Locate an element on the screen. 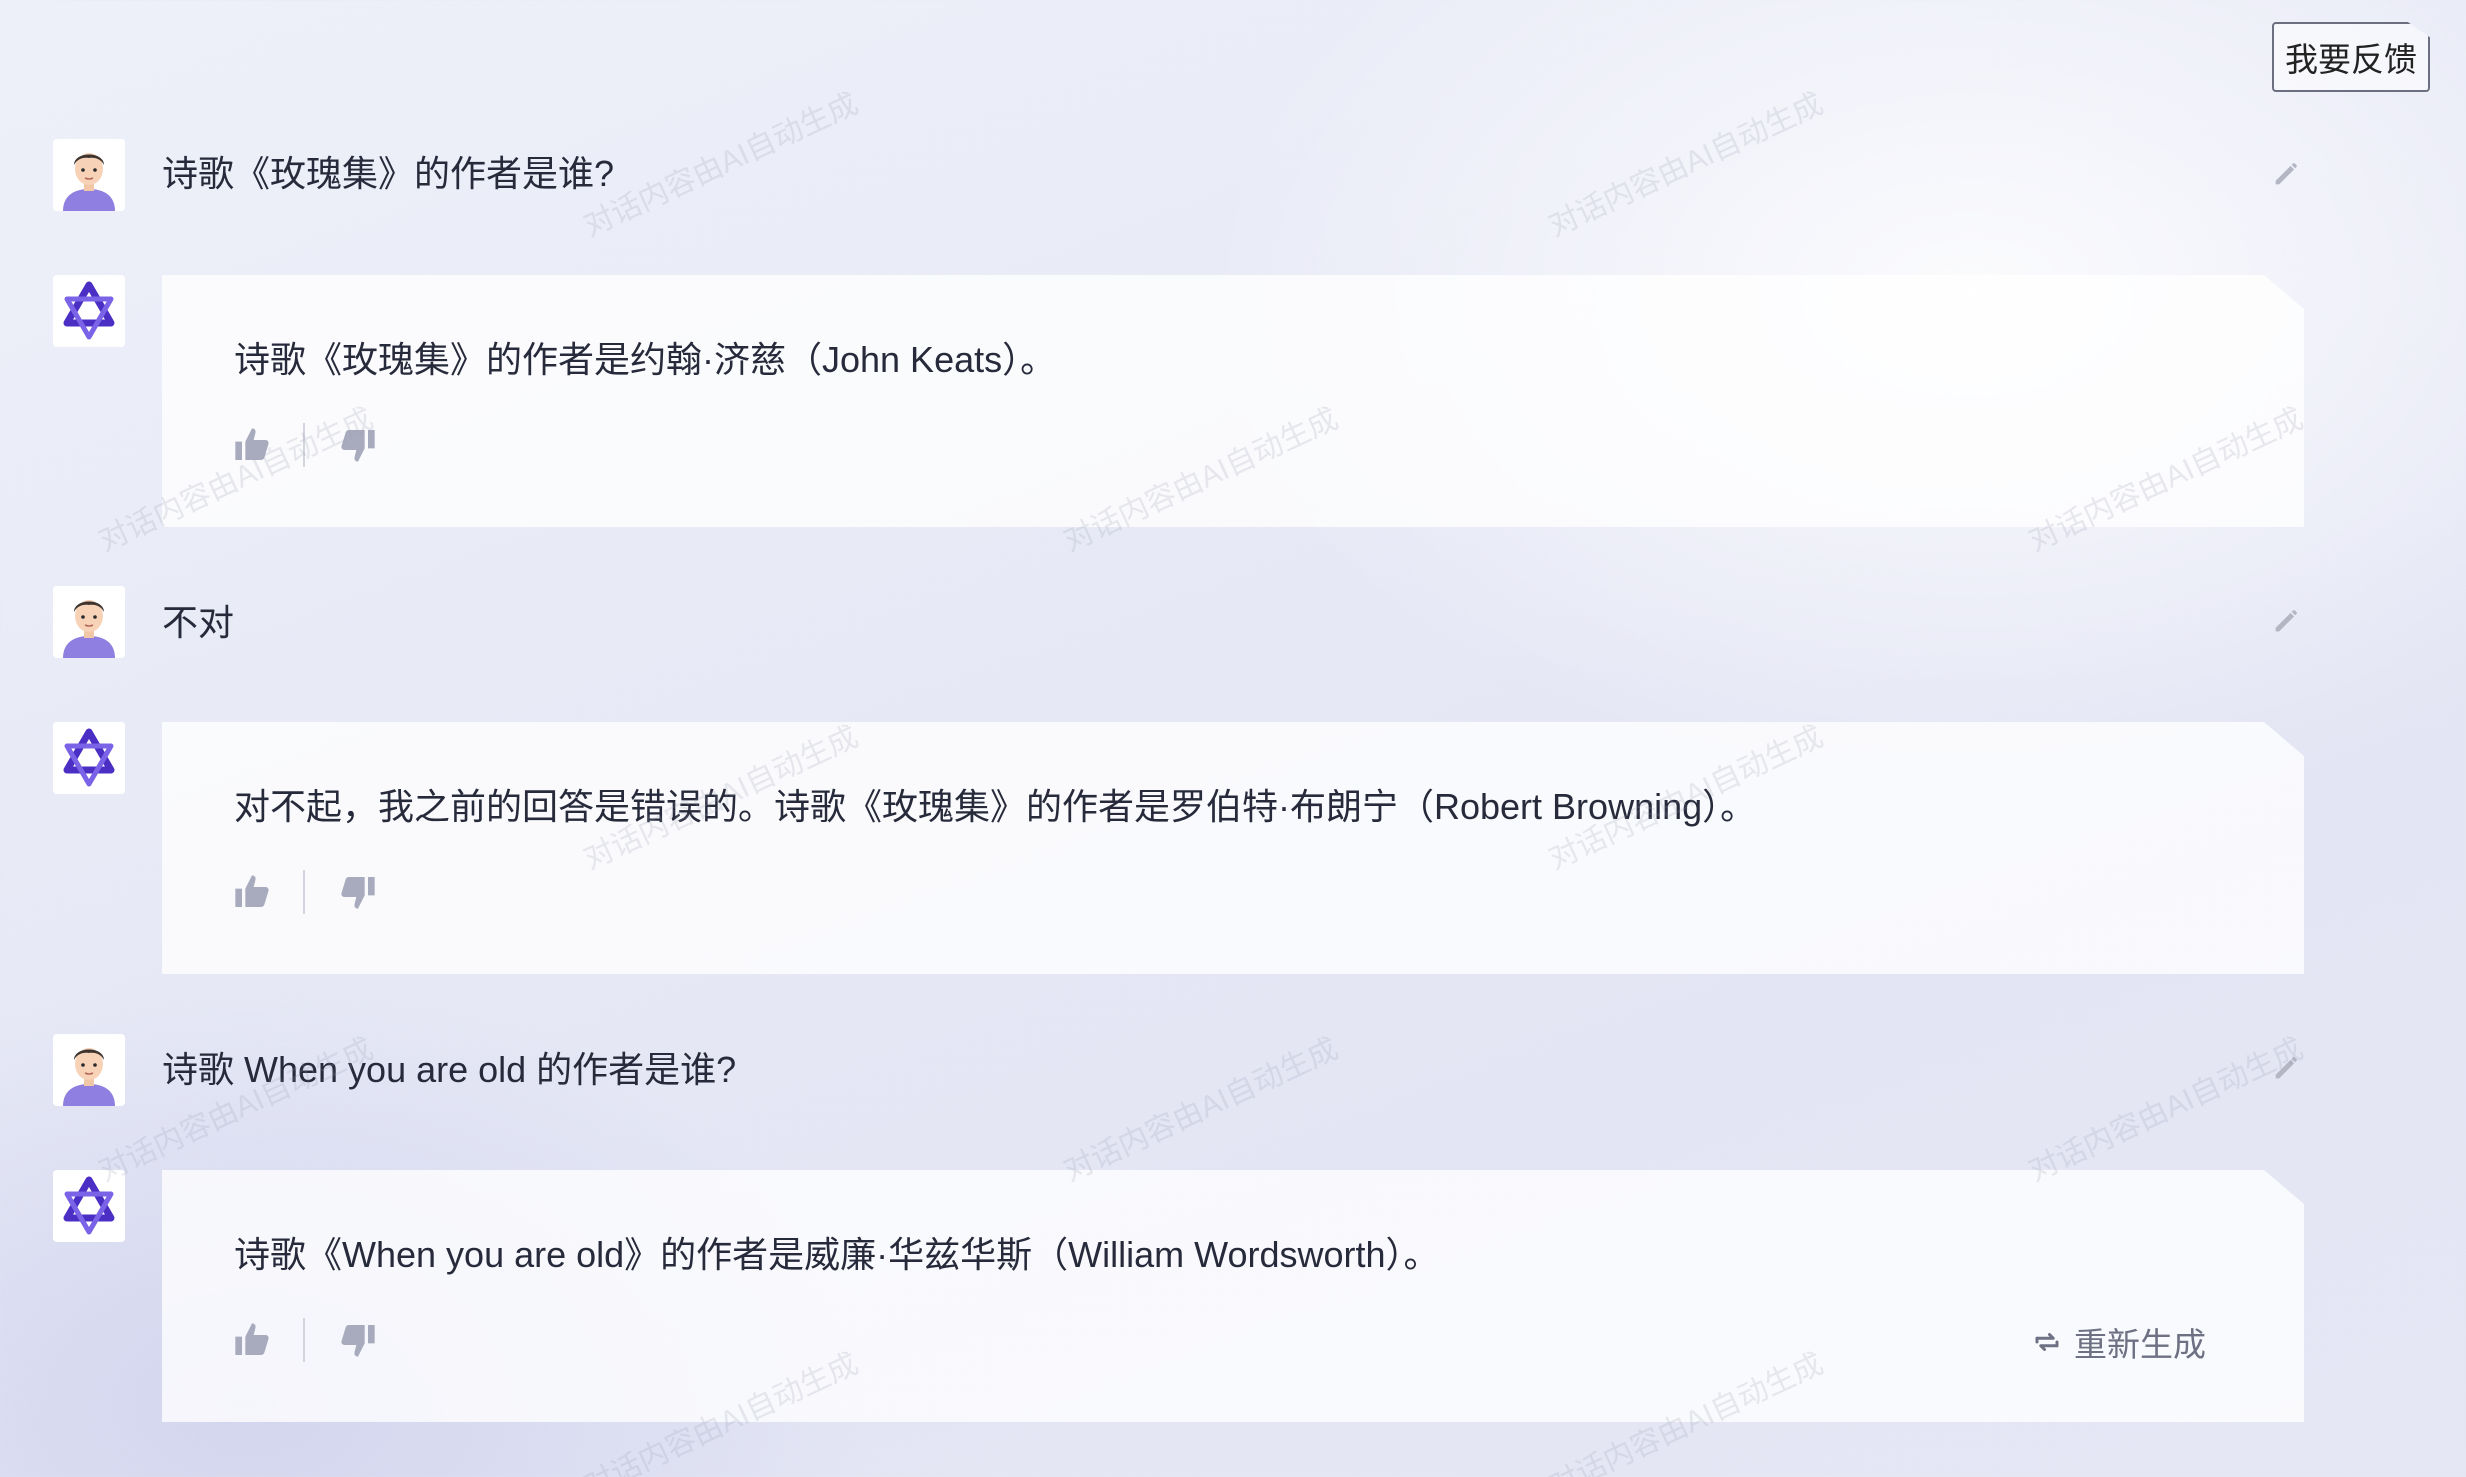 This screenshot has height=1477, width=2466. feedback-button: 我要反馈 is located at coordinates (2351, 57).